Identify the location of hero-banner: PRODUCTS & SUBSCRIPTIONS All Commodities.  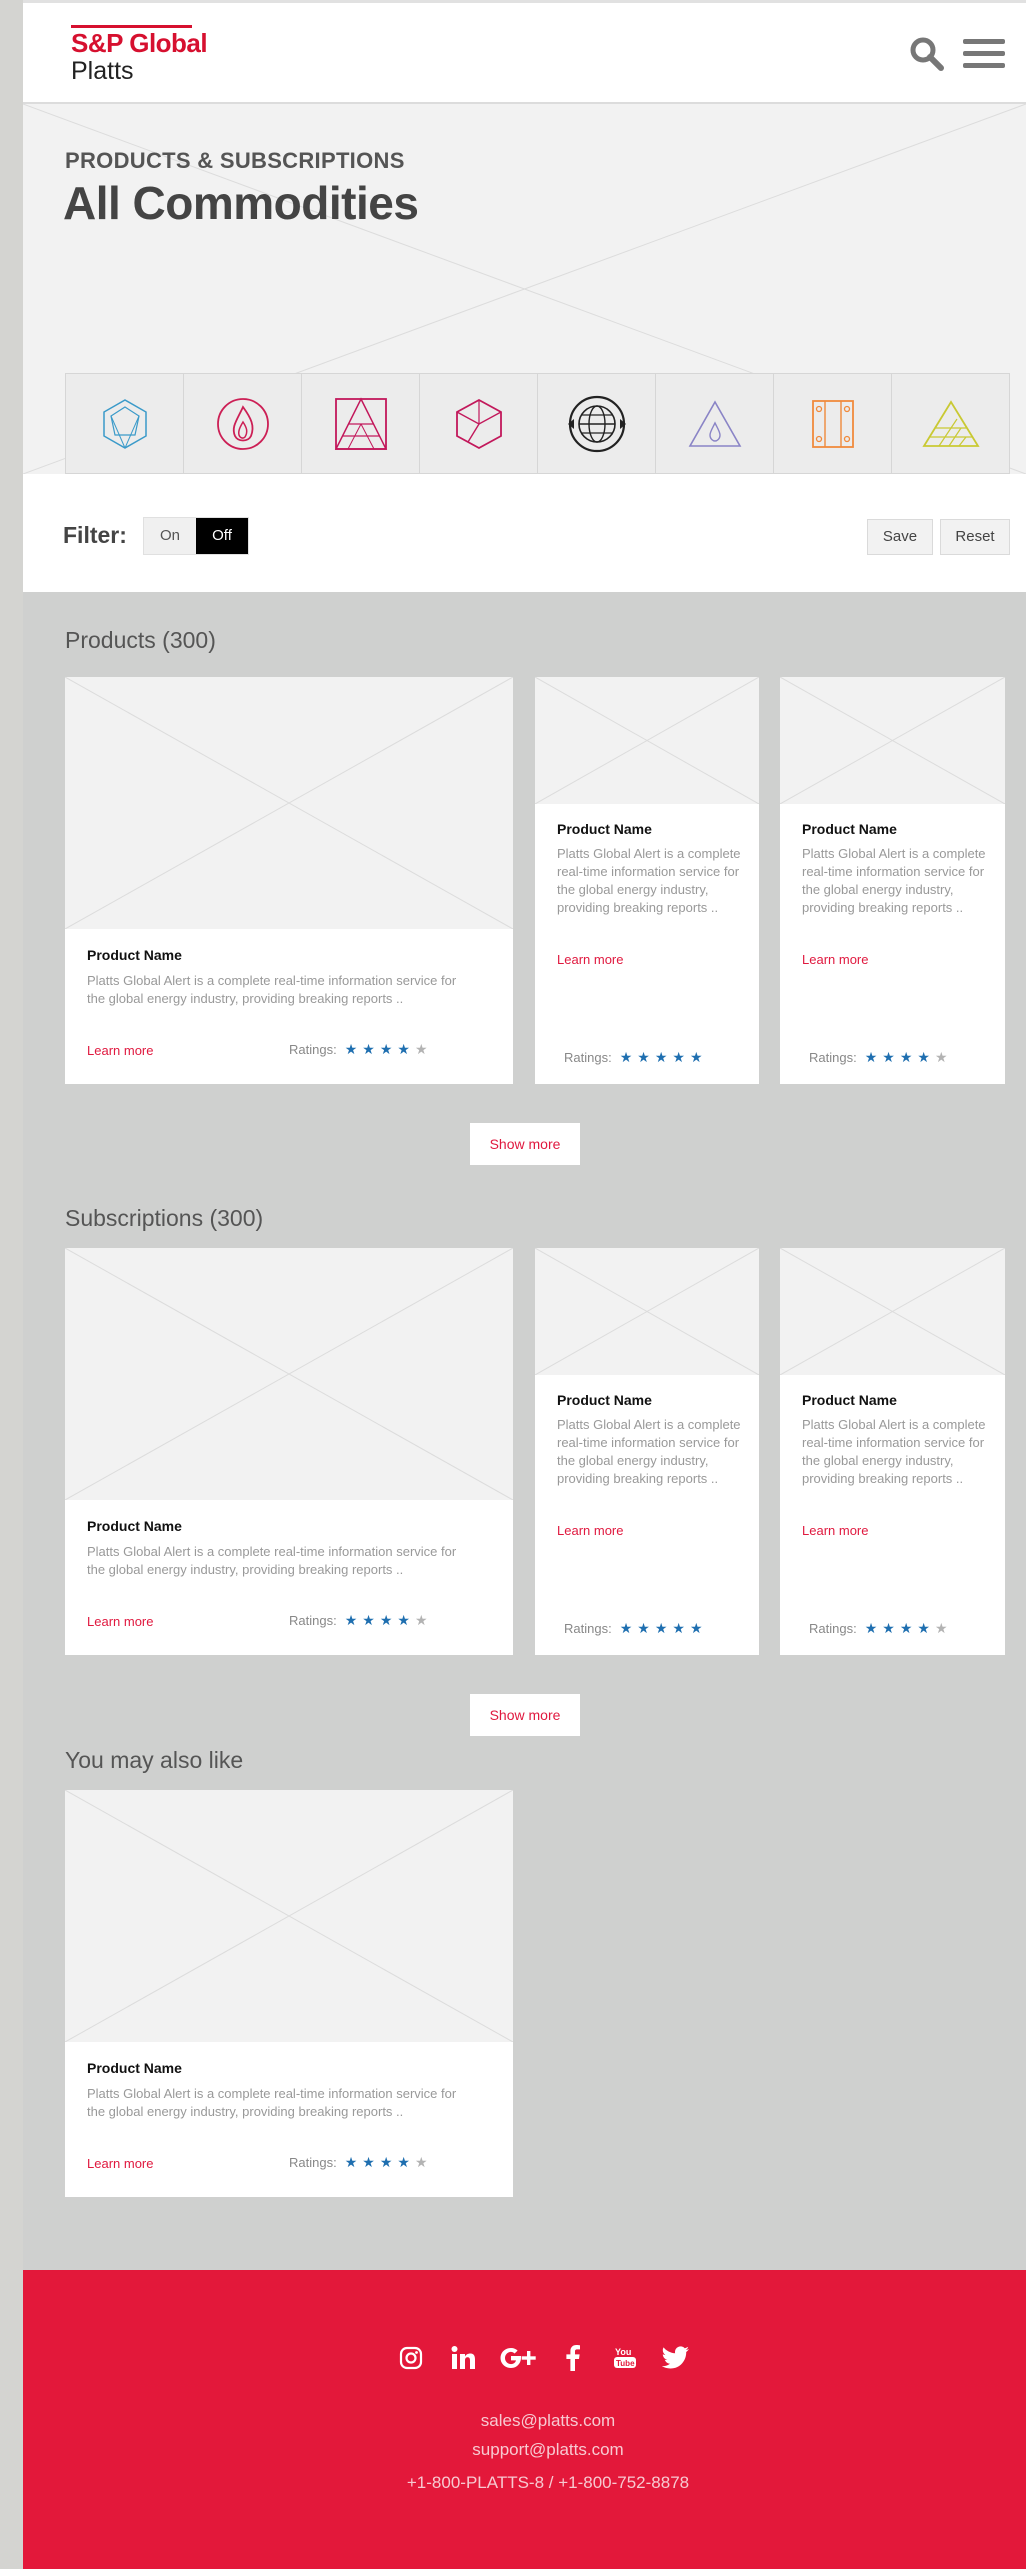
(524, 289).